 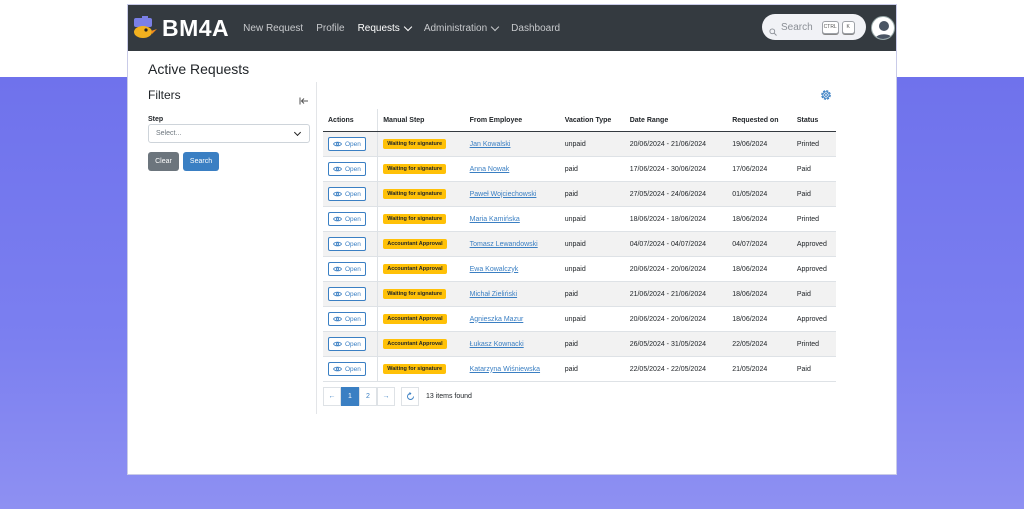 I want to click on column-header-from-employee: From Employee, so click(x=512, y=120).